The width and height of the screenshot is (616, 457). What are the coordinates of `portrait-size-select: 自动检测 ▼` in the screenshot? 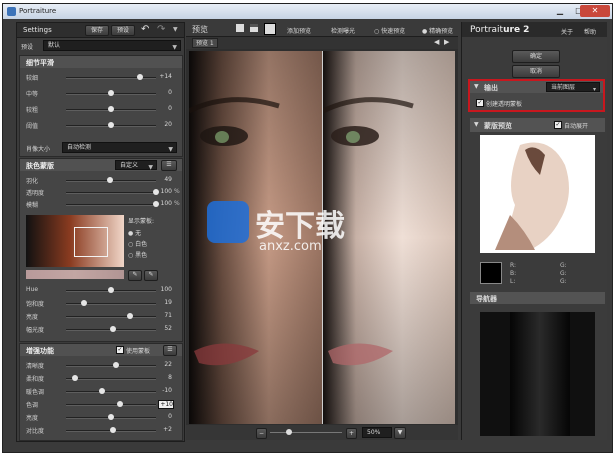 It's located at (119, 147).